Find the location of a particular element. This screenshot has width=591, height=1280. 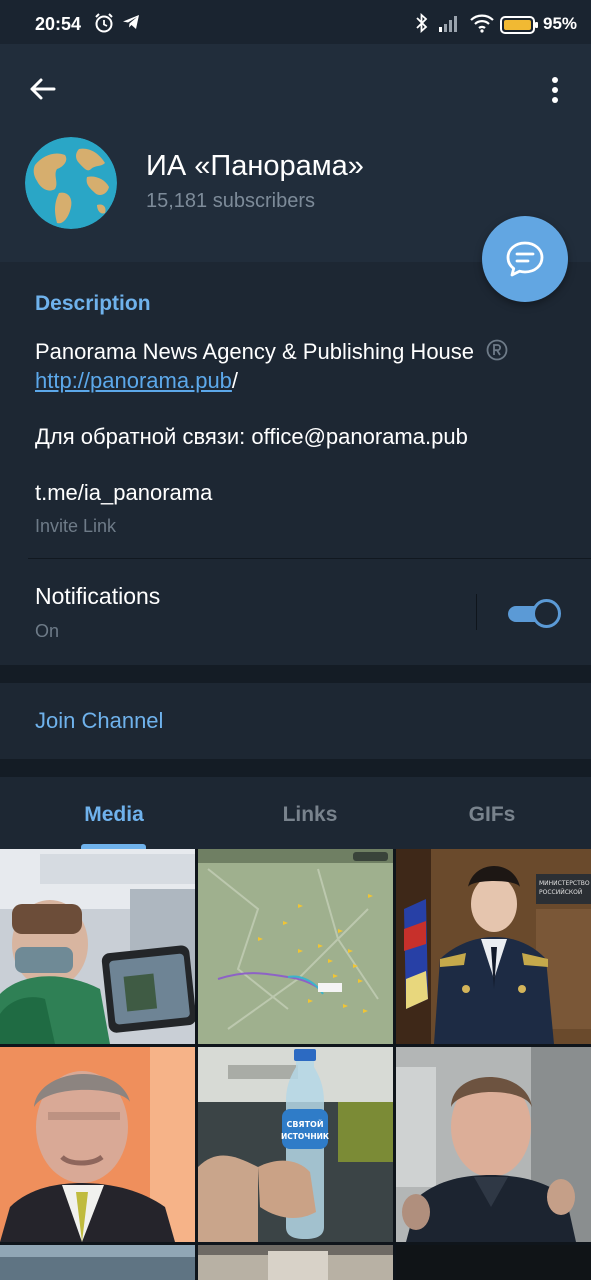

back-arrow-icon is located at coordinates (43, 89).